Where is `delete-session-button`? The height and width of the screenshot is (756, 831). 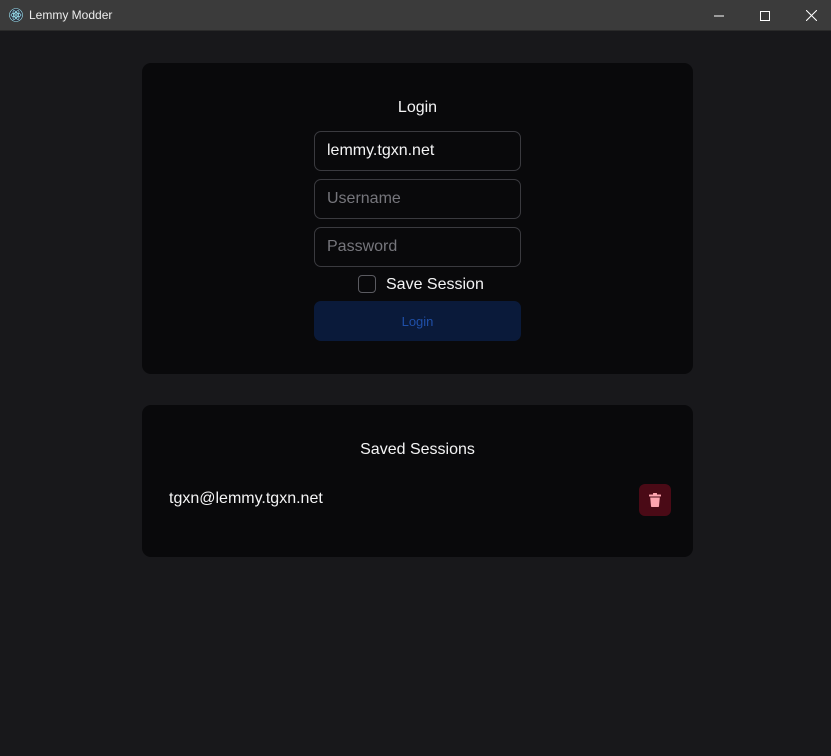 delete-session-button is located at coordinates (655, 500).